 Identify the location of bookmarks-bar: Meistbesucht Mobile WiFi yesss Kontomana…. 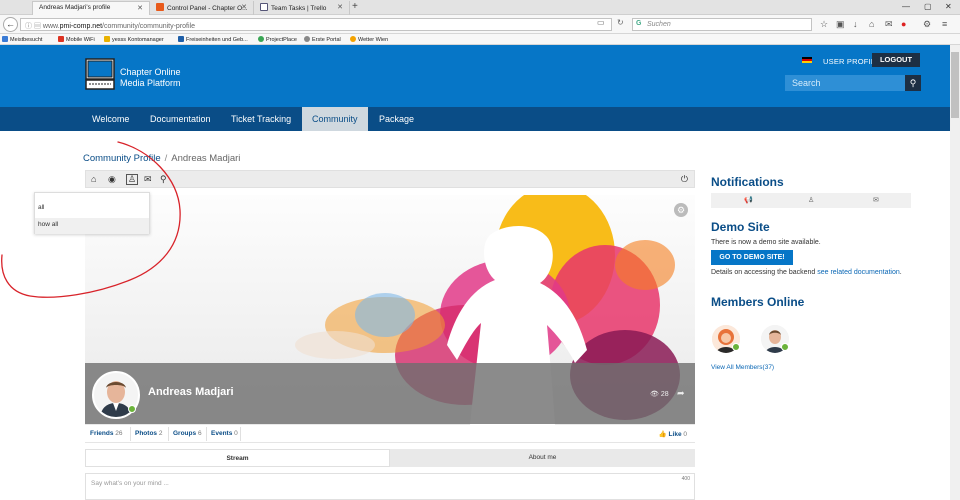
(480, 39).